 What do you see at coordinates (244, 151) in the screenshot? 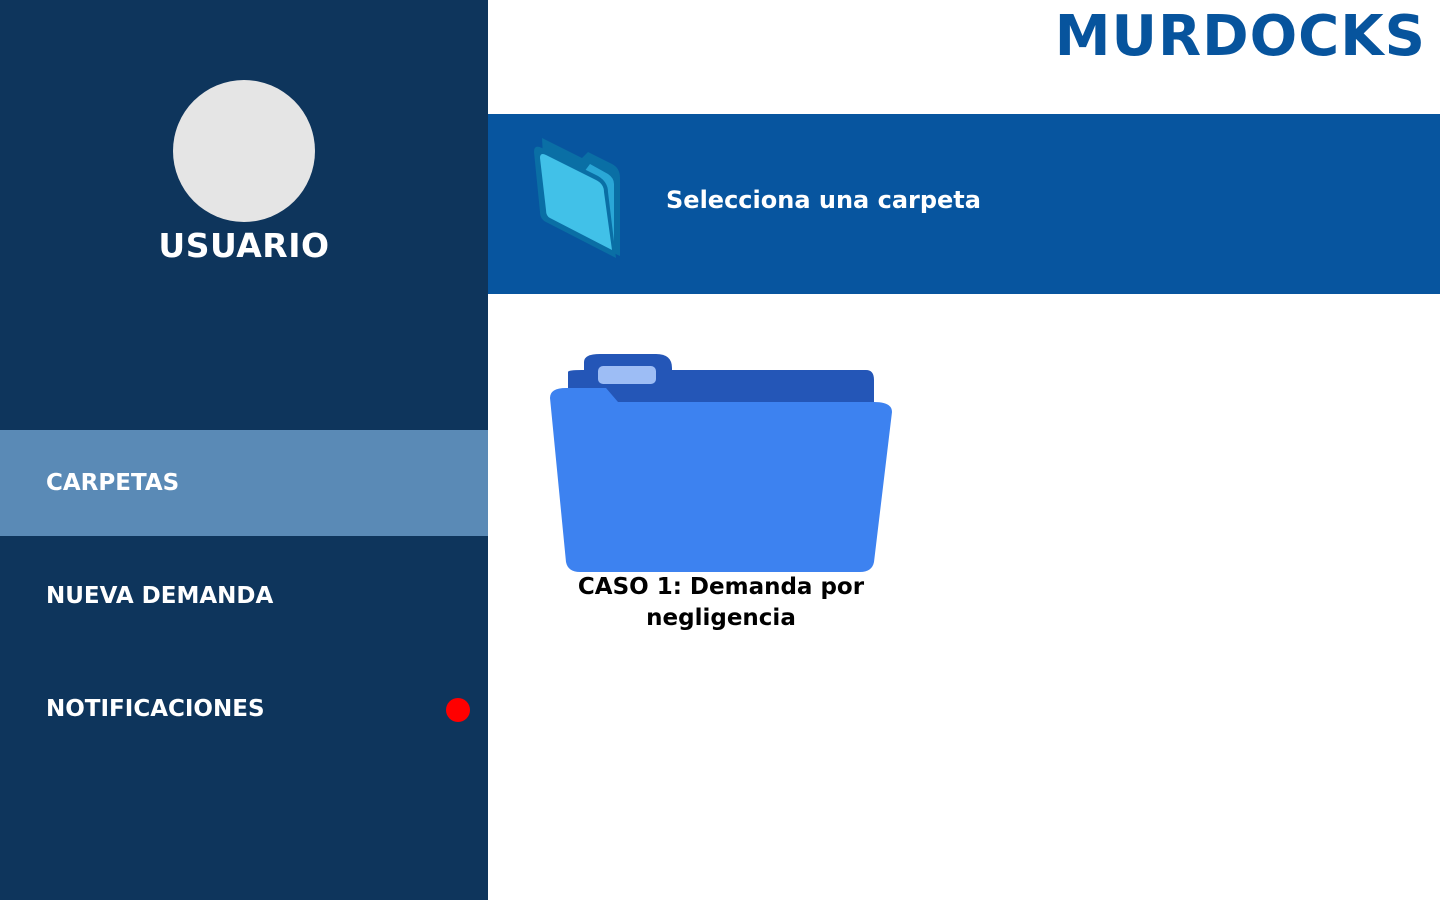
I see `user-avatar` at bounding box center [244, 151].